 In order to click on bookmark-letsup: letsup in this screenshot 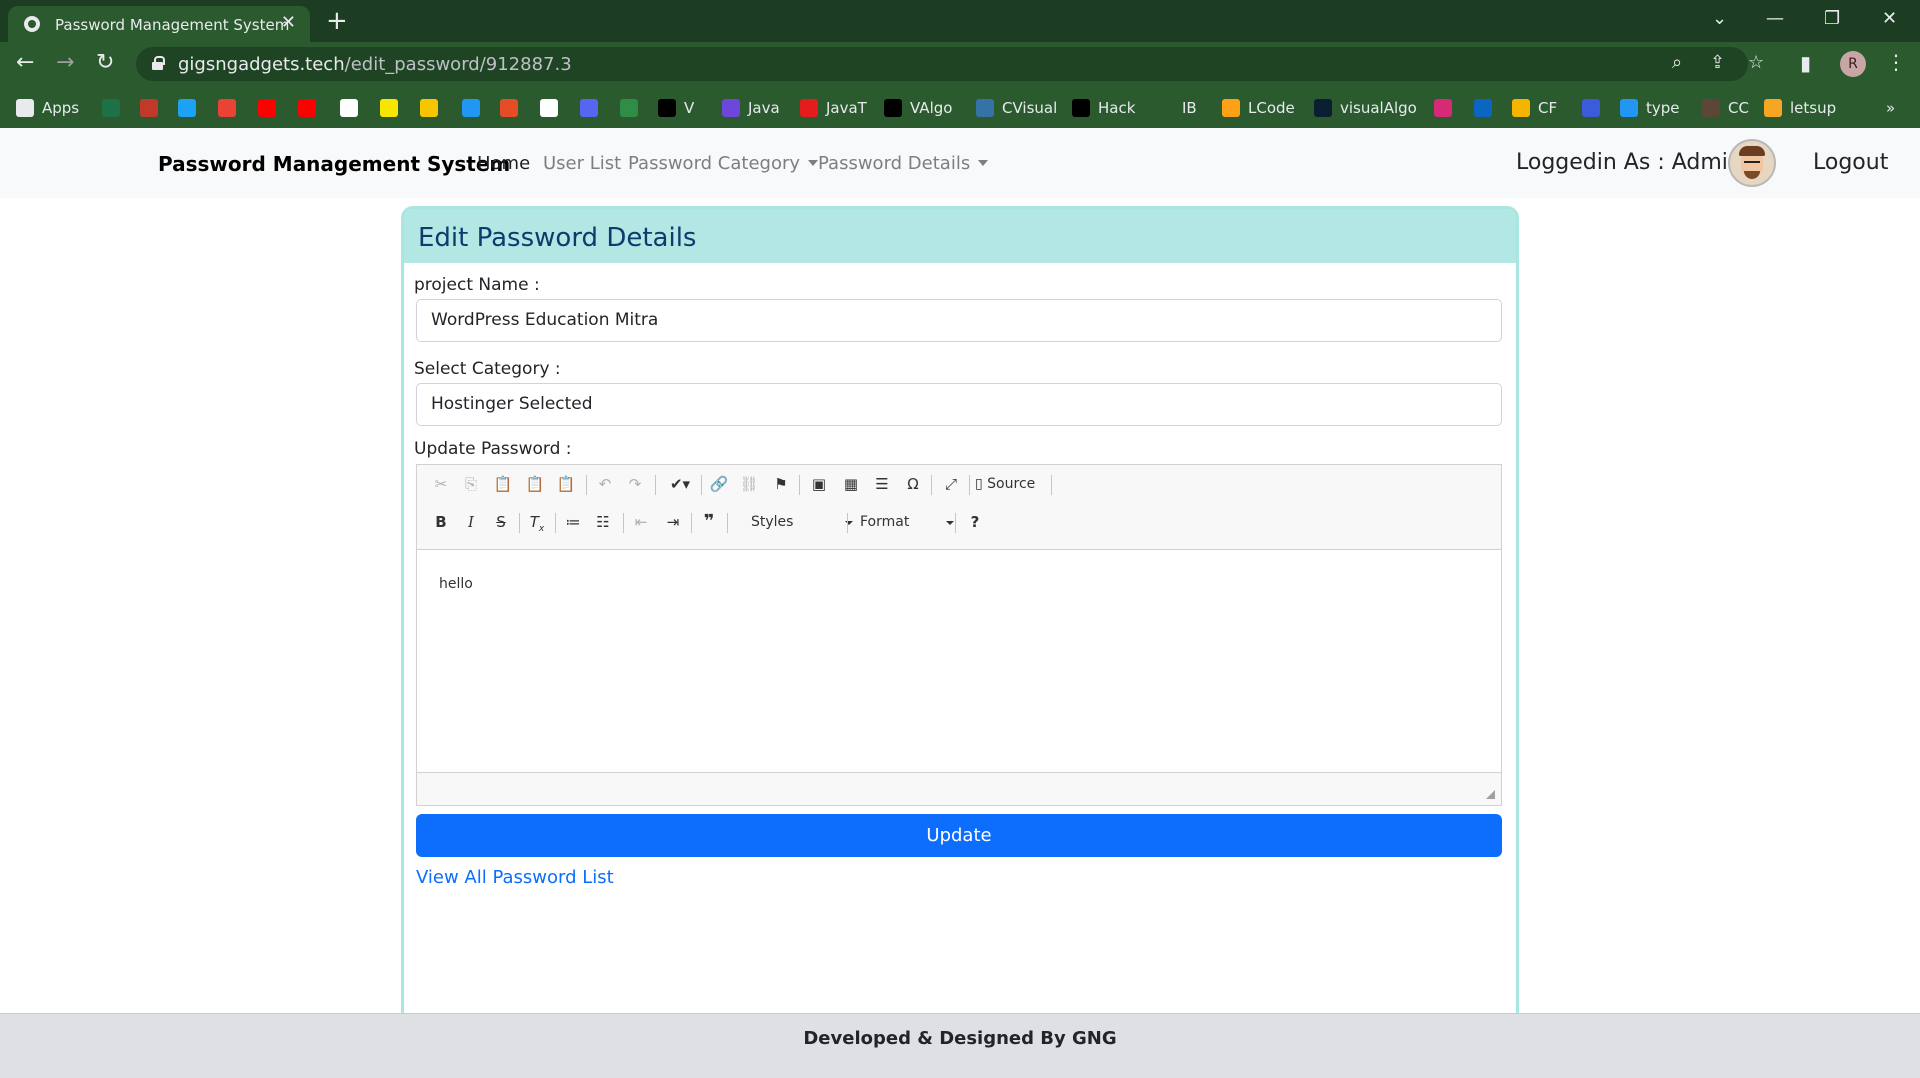, I will do `click(1800, 108)`.